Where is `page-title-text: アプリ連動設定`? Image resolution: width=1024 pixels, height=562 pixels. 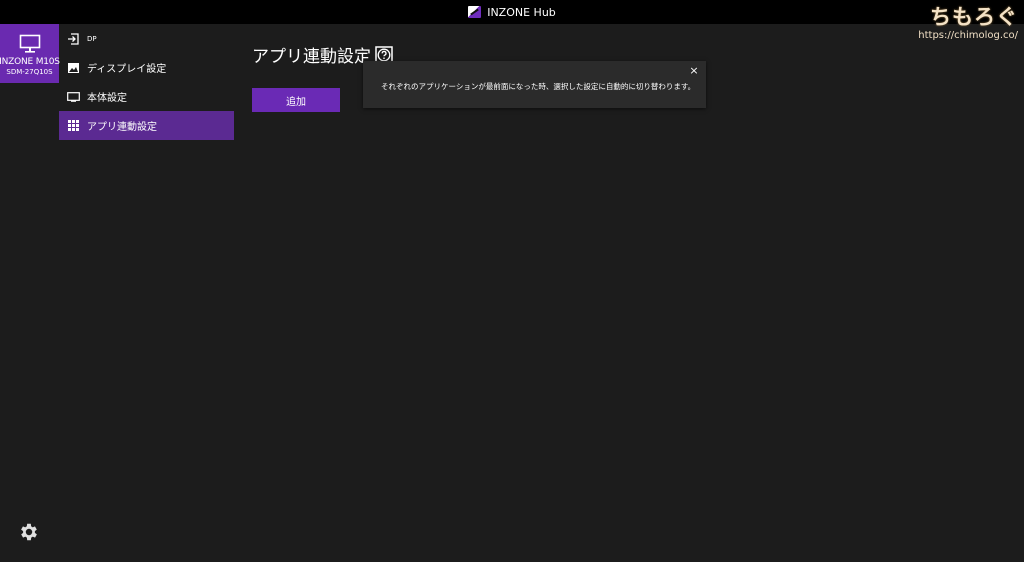 page-title-text: アプリ連動設定 is located at coordinates (311, 57).